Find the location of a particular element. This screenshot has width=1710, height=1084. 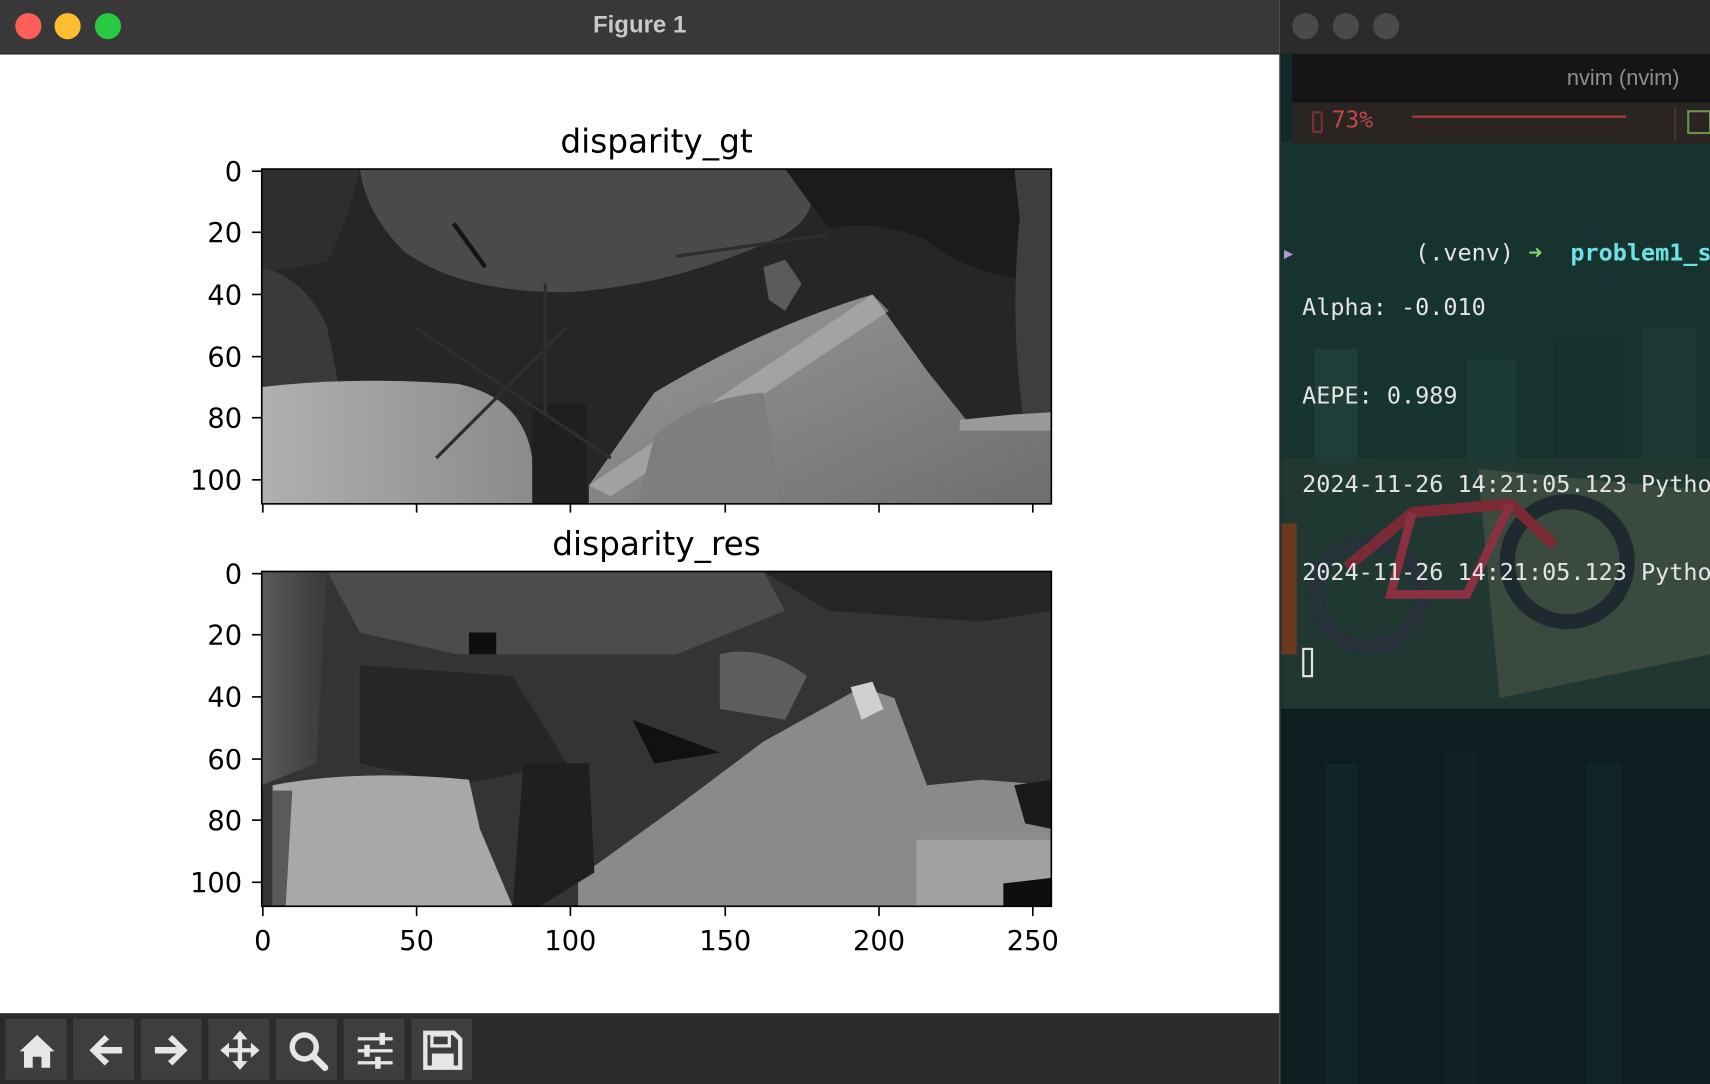

output-line: AEPE: 0.989 is located at coordinates (1380, 396).